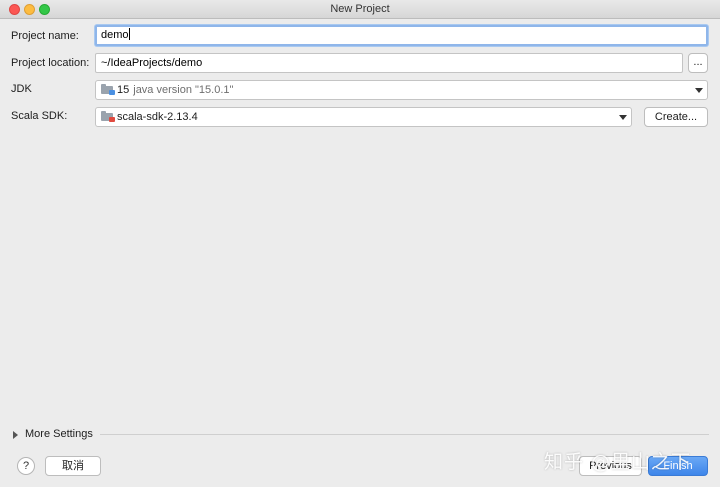 The height and width of the screenshot is (487, 720). Describe the element at coordinates (115, 35) in the screenshot. I see `project-name-value: demo` at that location.